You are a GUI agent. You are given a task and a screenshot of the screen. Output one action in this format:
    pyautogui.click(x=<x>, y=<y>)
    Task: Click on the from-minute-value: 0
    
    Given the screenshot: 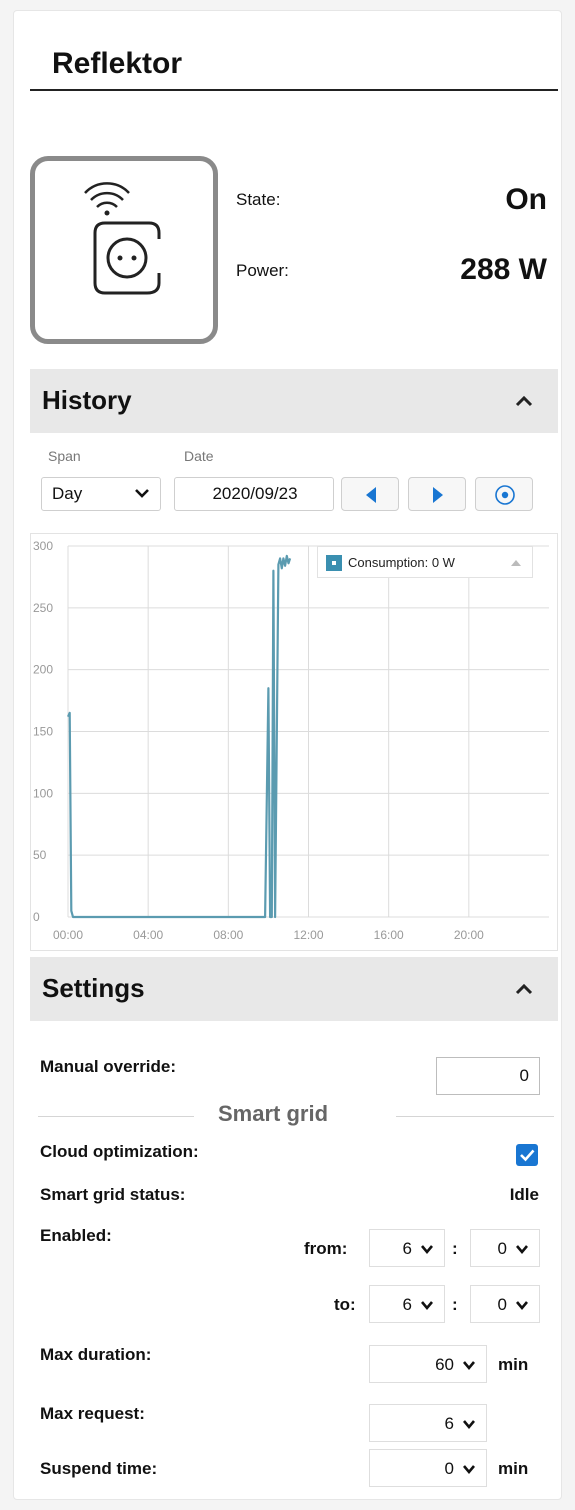 What is the action you would take?
    pyautogui.click(x=502, y=1248)
    